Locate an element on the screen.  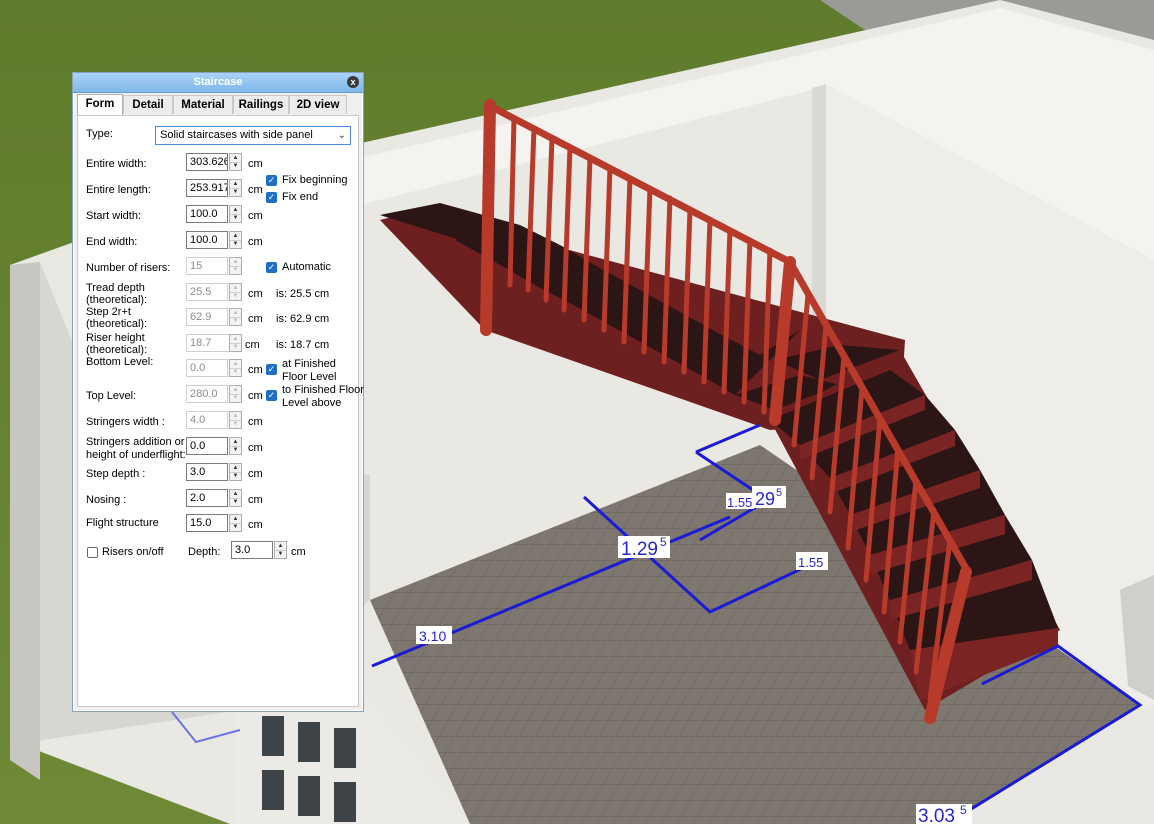
automatic-label: Automatic is located at coordinates (306, 267).